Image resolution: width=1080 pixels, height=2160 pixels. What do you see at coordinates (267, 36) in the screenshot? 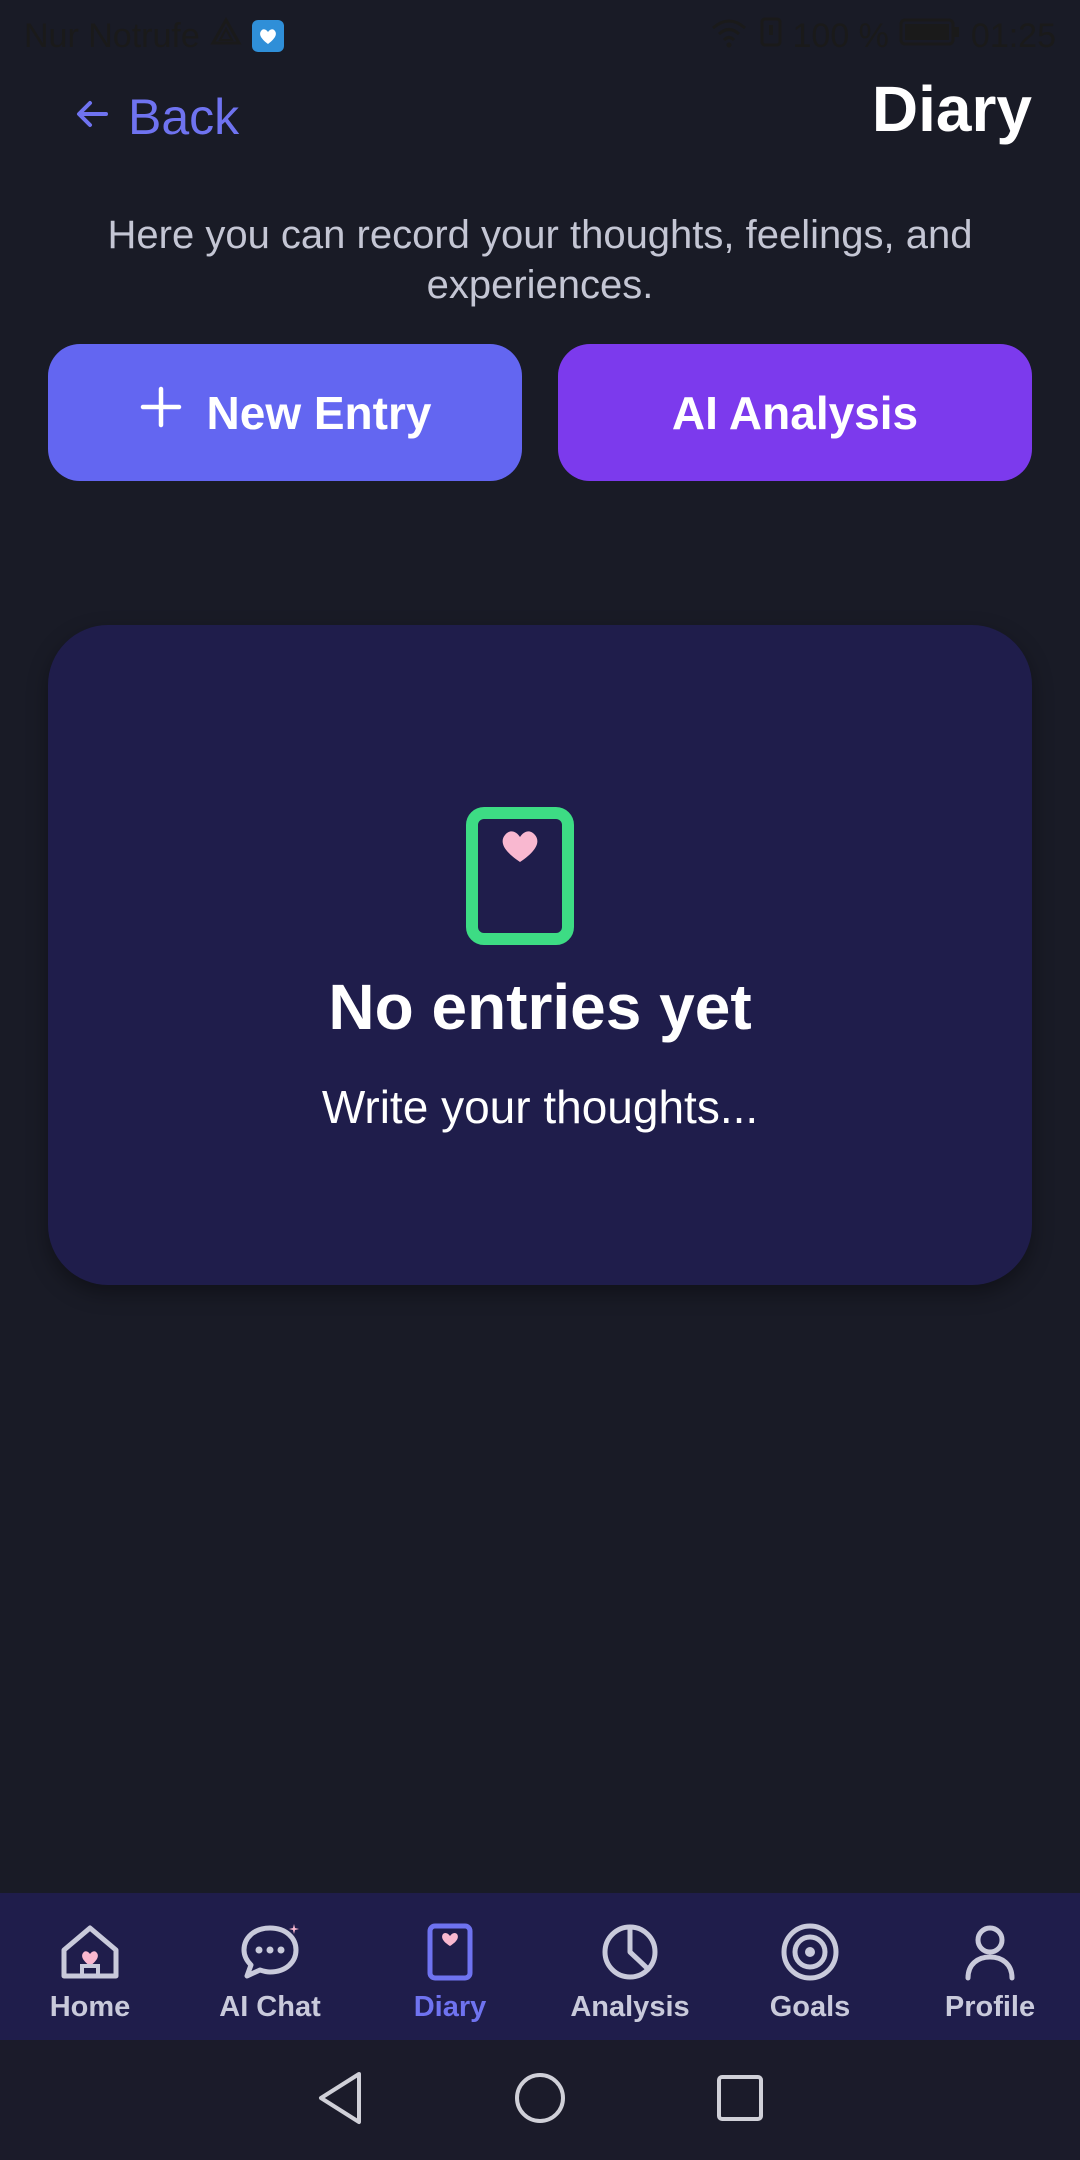
I see `app-notification-icon` at bounding box center [267, 36].